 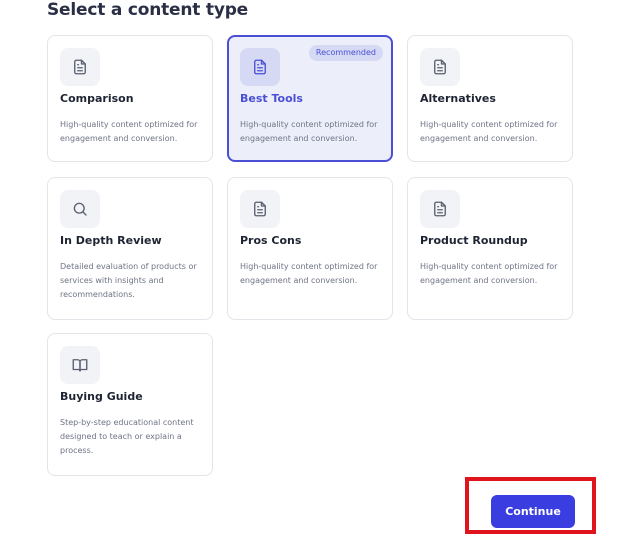 I want to click on card-title: Product Roundup, so click(x=474, y=240).